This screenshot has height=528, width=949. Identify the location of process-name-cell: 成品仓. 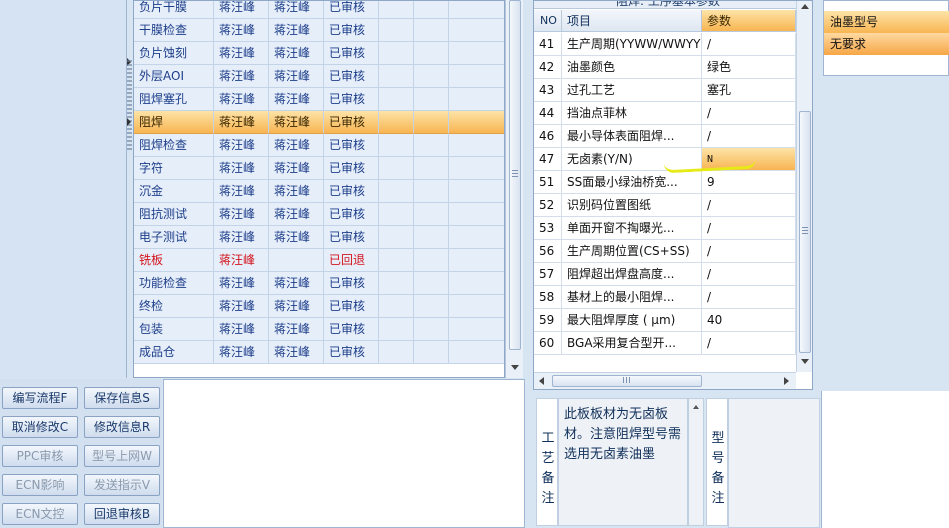
(174, 352).